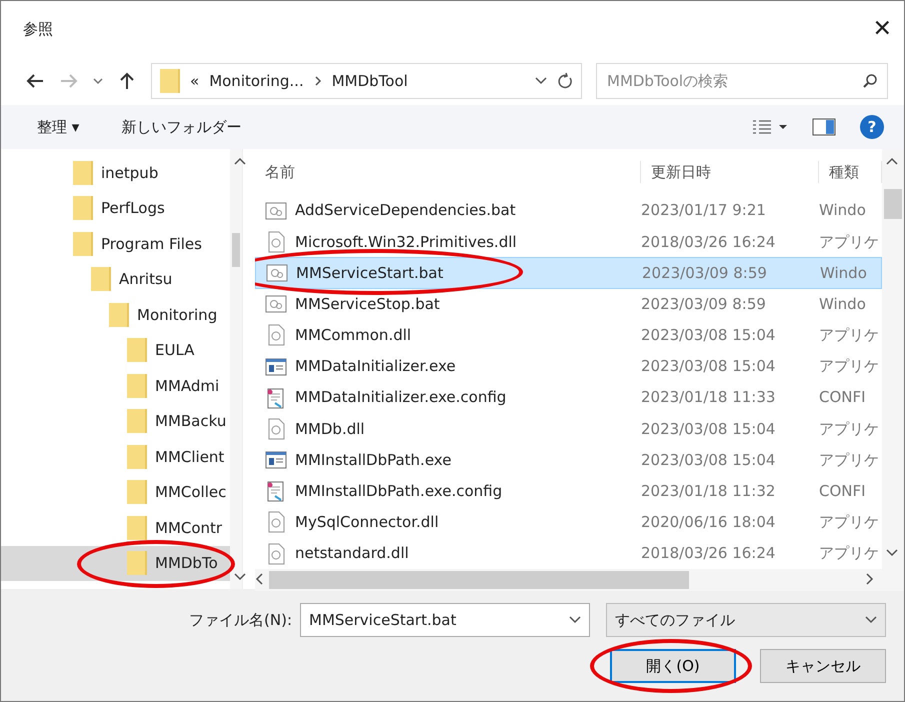 Image resolution: width=905 pixels, height=702 pixels. I want to click on exe-file-icon, so click(276, 460).